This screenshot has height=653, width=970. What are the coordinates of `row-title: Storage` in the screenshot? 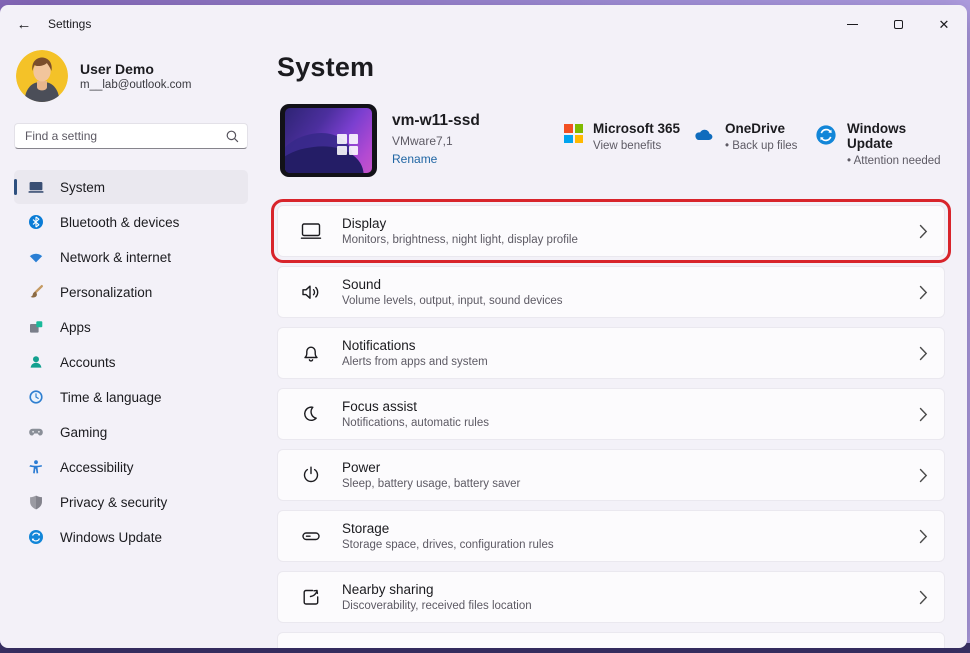 It's located at (366, 528).